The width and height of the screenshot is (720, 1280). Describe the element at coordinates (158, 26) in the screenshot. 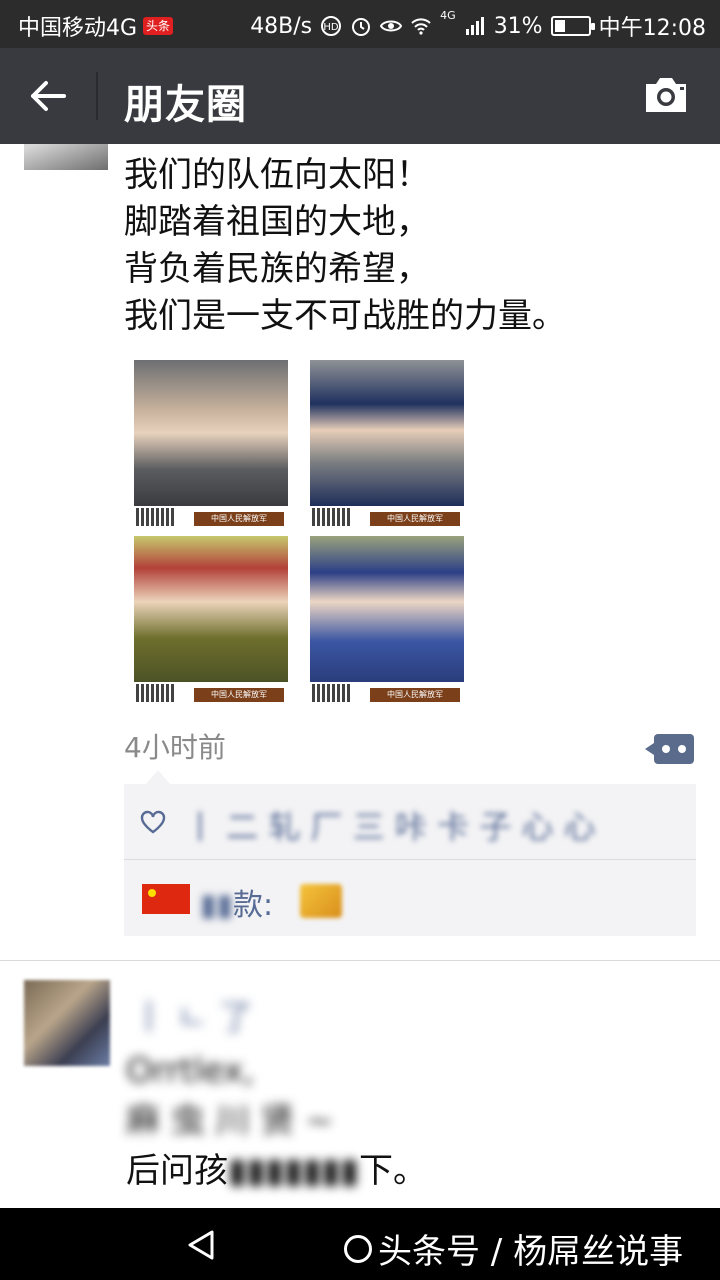

I see `carrier-badge: 头条` at that location.